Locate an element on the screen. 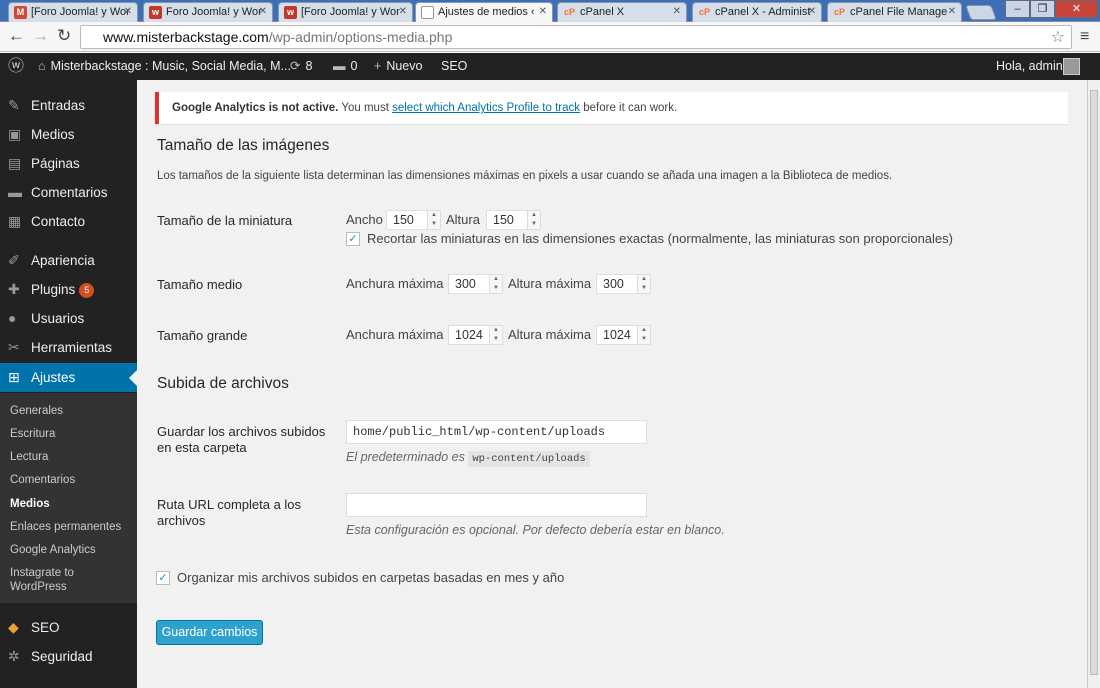 The height and width of the screenshot is (688, 1100). sidebar-item-medios: ▣ Medios is located at coordinates (68, 134).